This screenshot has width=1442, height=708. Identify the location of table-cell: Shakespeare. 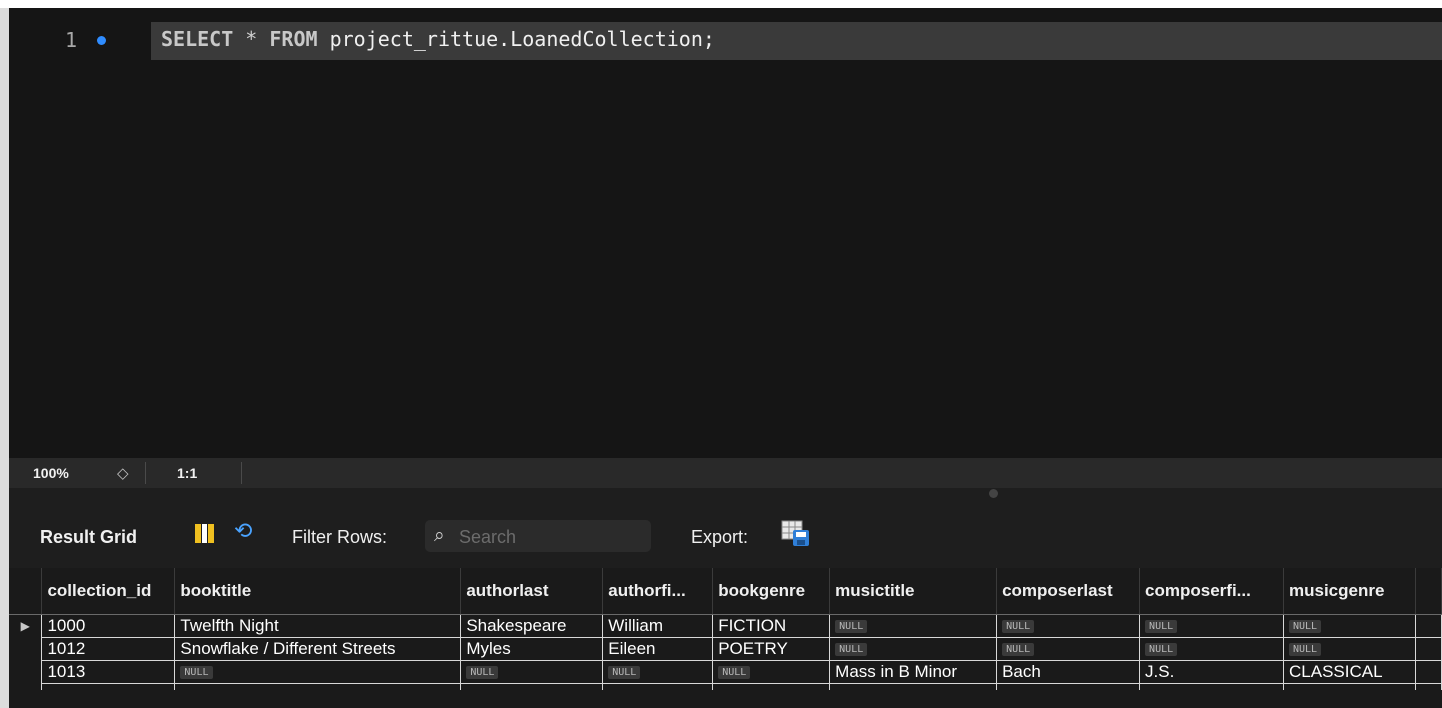
(532, 626).